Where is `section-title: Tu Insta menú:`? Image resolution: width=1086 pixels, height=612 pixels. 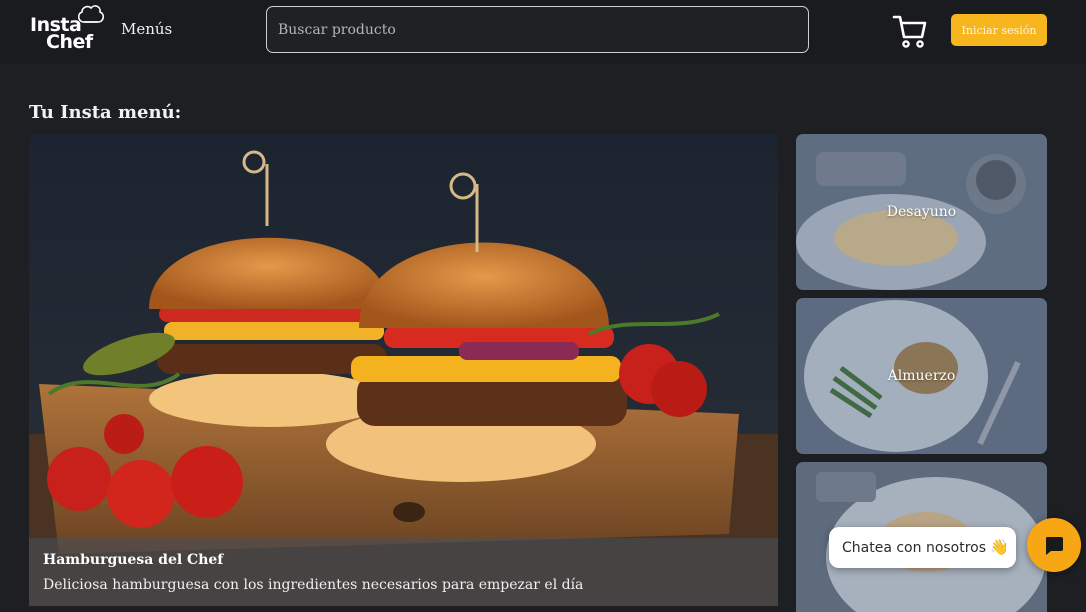
section-title: Tu Insta menú: is located at coordinates (105, 112).